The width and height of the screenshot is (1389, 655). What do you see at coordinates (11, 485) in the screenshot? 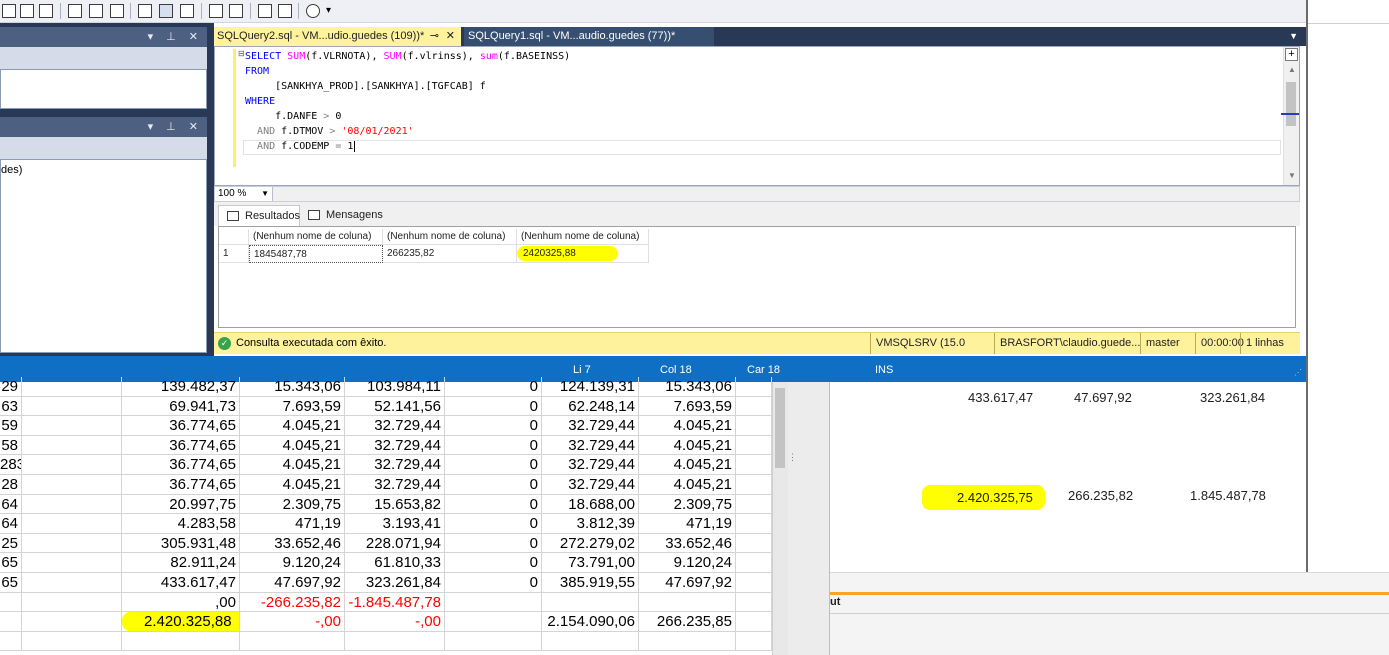
I see `sheet-cell: 28` at bounding box center [11, 485].